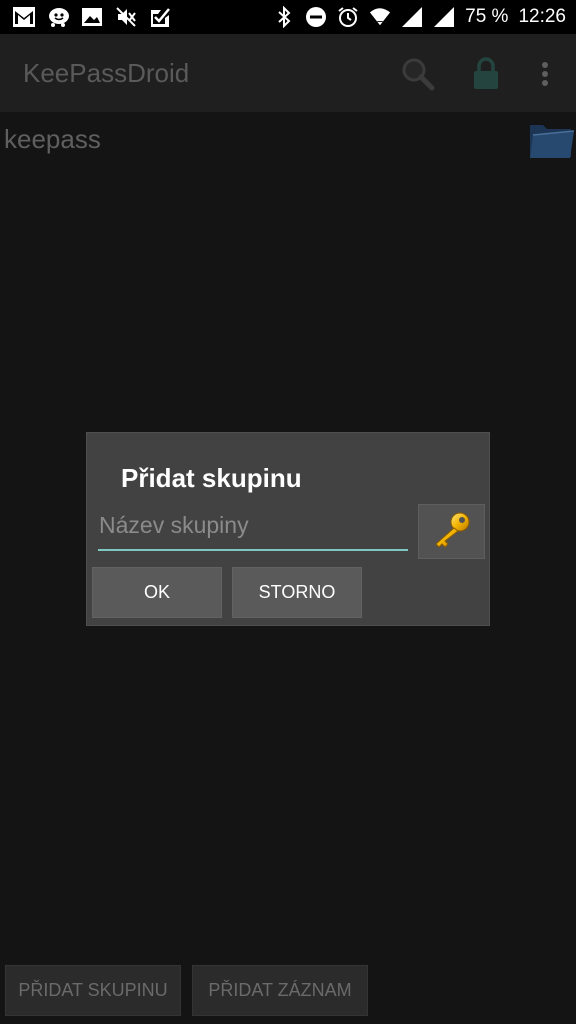 This screenshot has height=1024, width=576. What do you see at coordinates (58, 17) in the screenshot?
I see `waze-icon` at bounding box center [58, 17].